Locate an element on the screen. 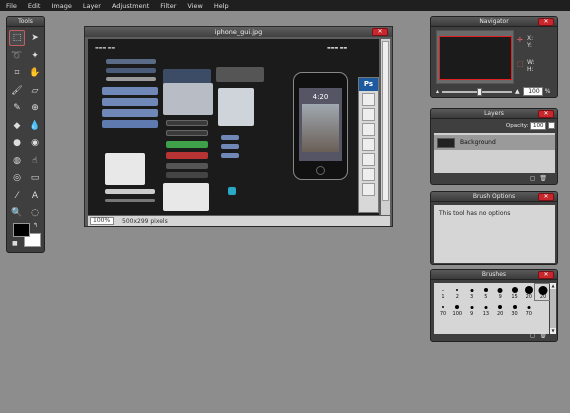 The height and width of the screenshot is (413, 570). hand-tool: ✋ is located at coordinates (35, 73).